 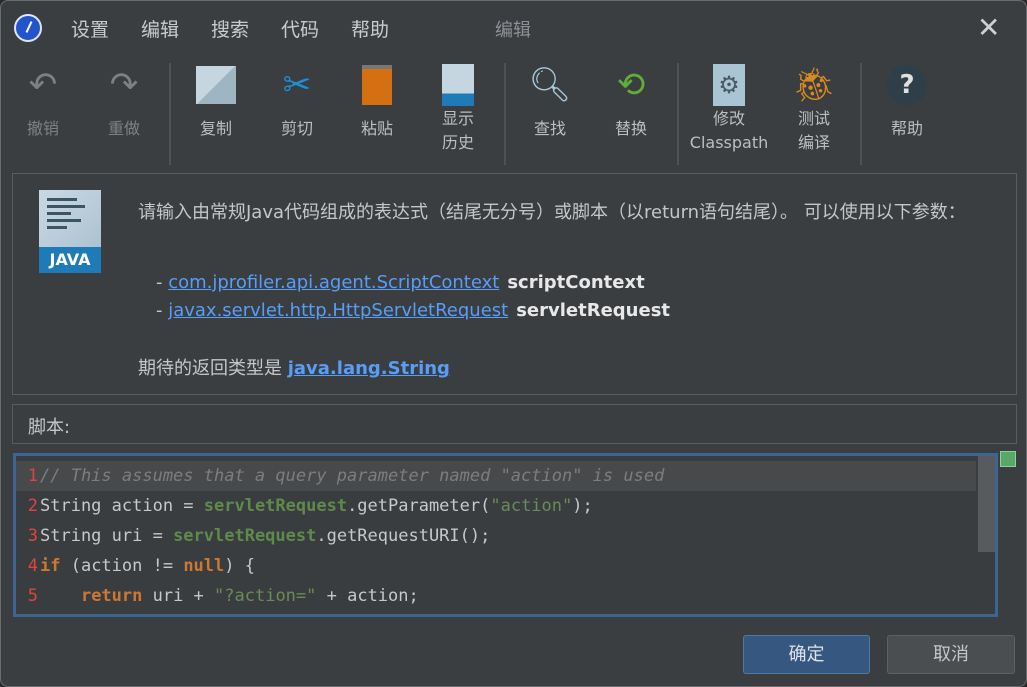 I want to click on classpath-label-2: Classpath, so click(x=729, y=142).